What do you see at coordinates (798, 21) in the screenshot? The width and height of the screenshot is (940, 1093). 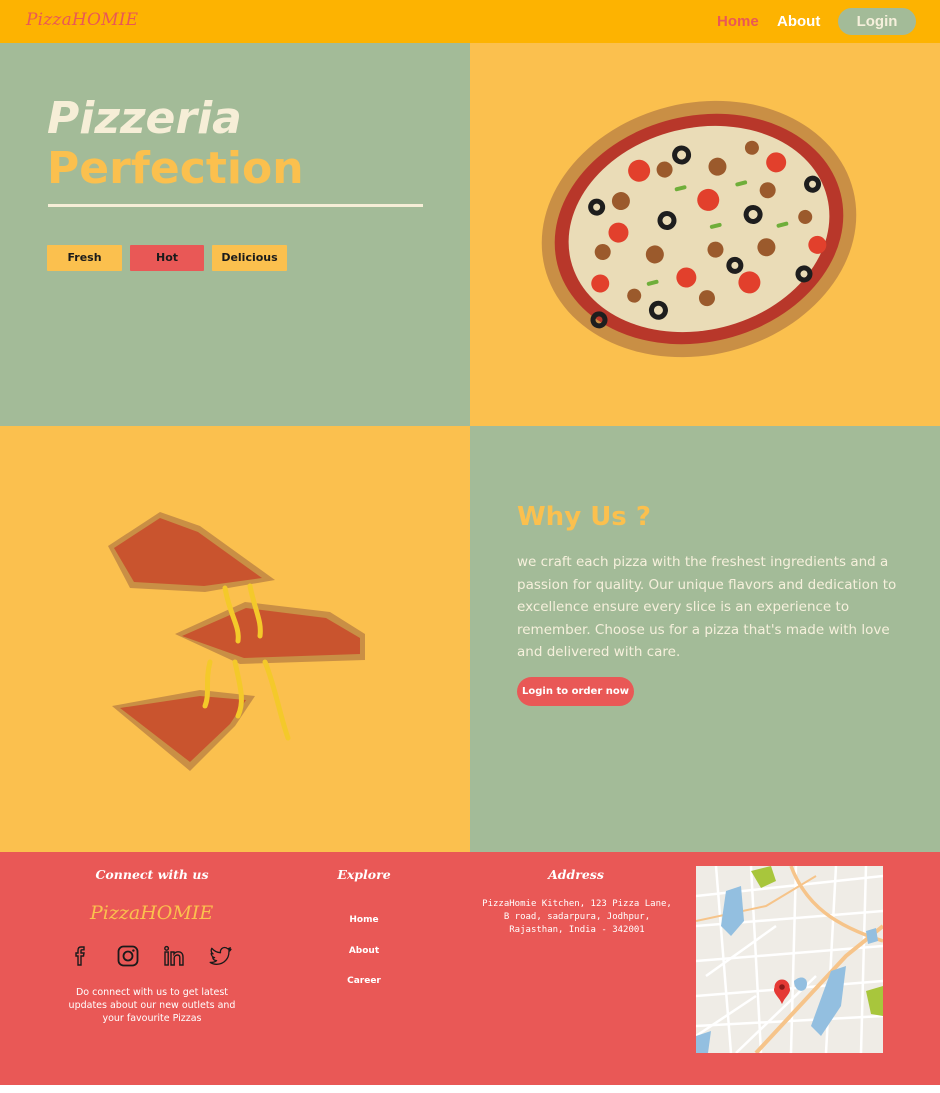 I see `nav-link-about: About` at bounding box center [798, 21].